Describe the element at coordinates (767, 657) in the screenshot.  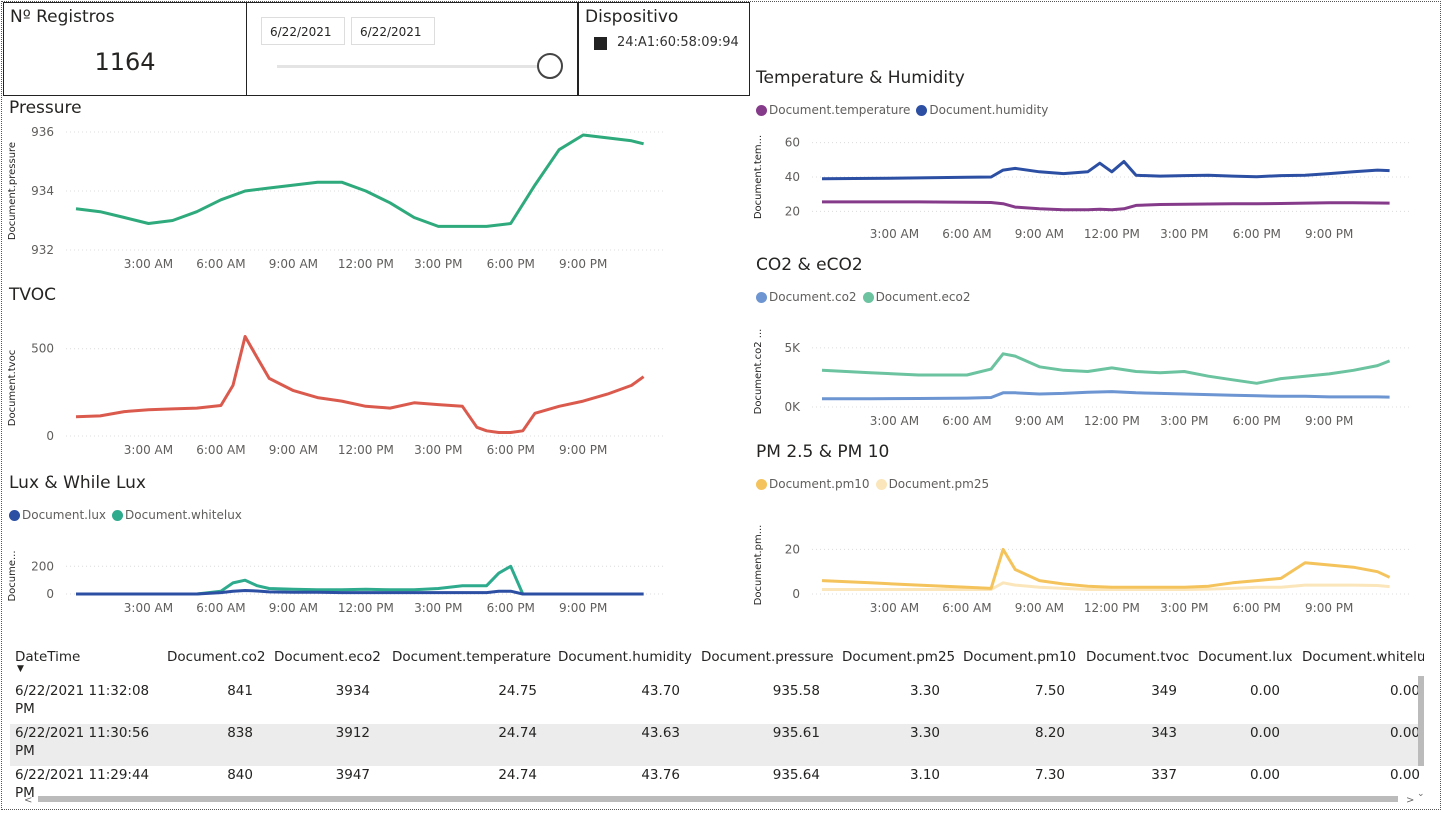
I see `col-header-pressure: Document.pressure` at that location.